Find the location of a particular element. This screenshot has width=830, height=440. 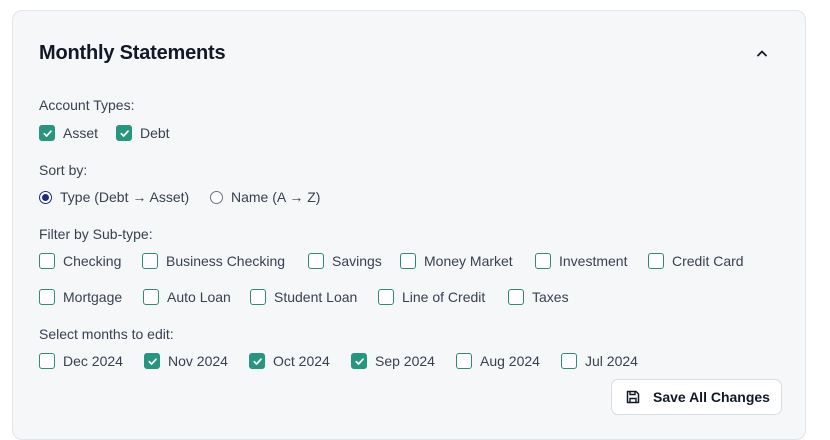

month-aug-2024-checkbox: Aug 2024 is located at coordinates (498, 361).